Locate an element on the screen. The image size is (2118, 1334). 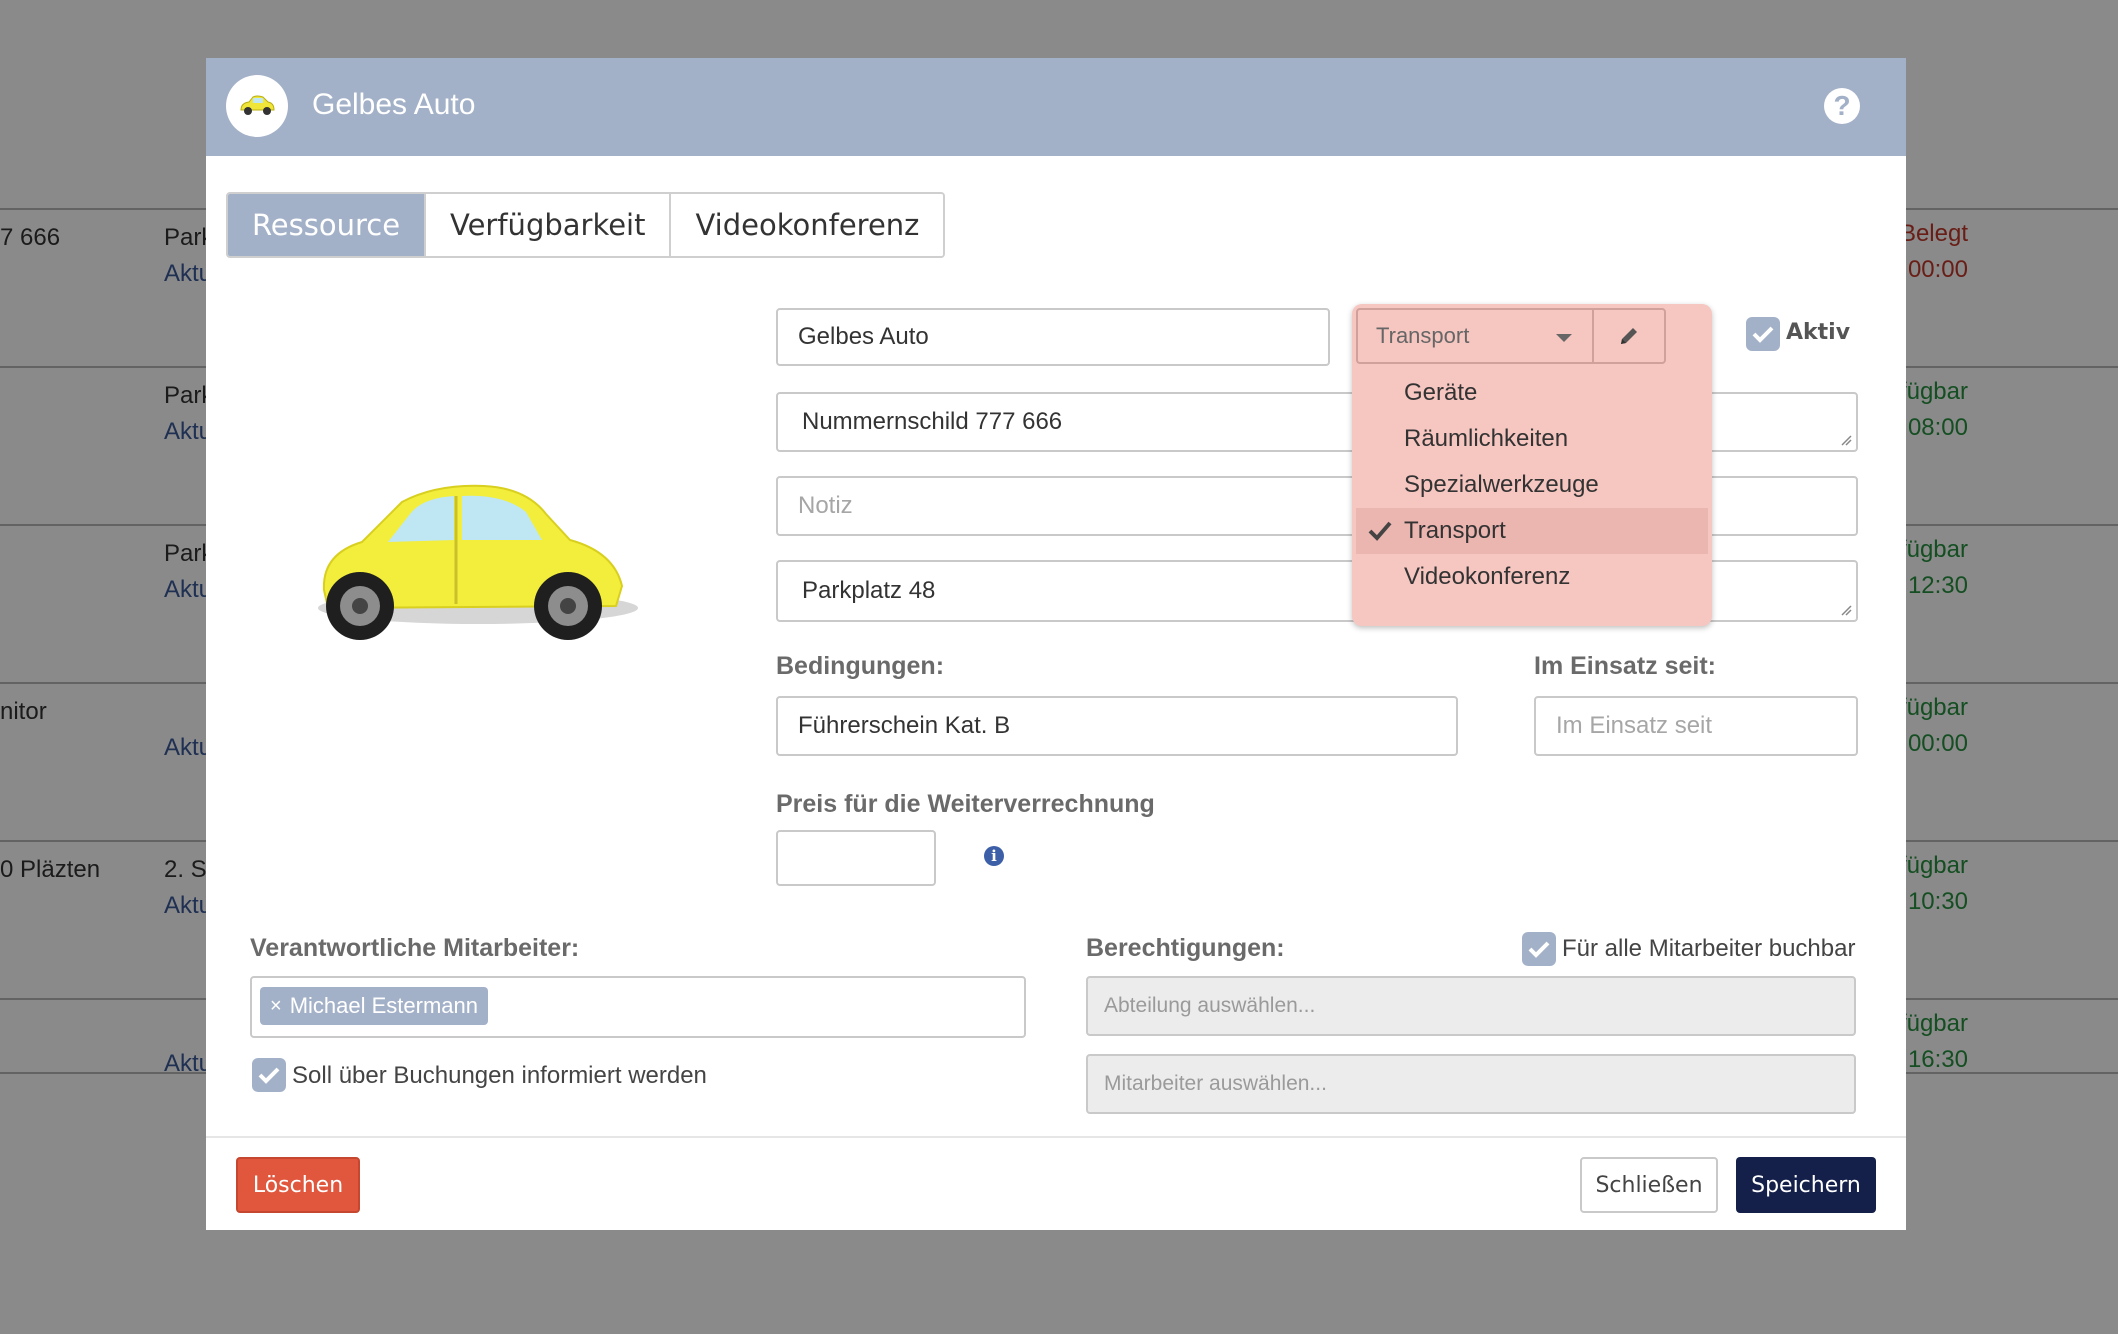
bookable-for-all-label: Für alle Mitarbeiter buchbar is located at coordinates (1709, 948).